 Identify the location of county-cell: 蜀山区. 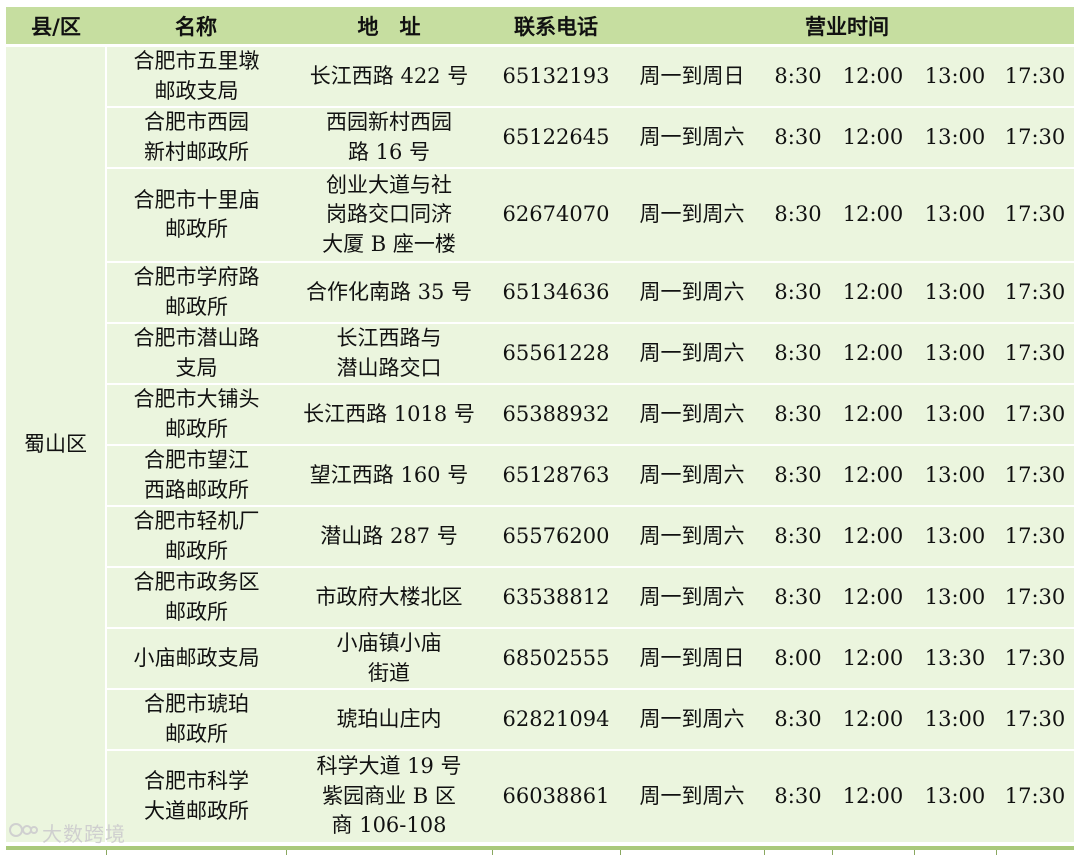
(56, 444).